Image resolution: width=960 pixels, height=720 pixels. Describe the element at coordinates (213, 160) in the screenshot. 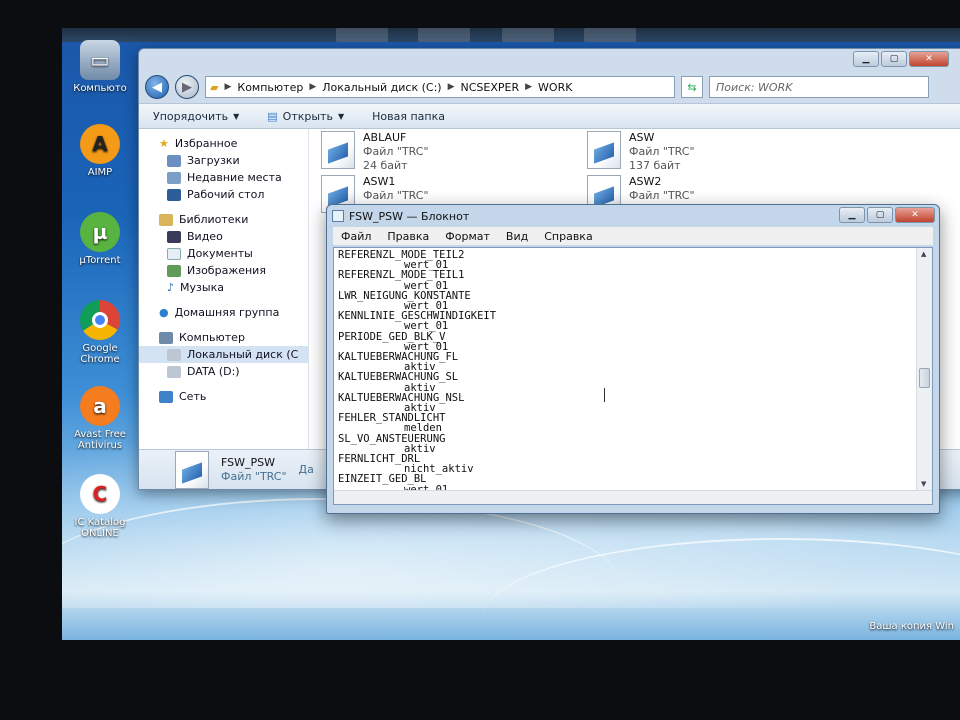

I see `nav-label: Загрузки` at that location.